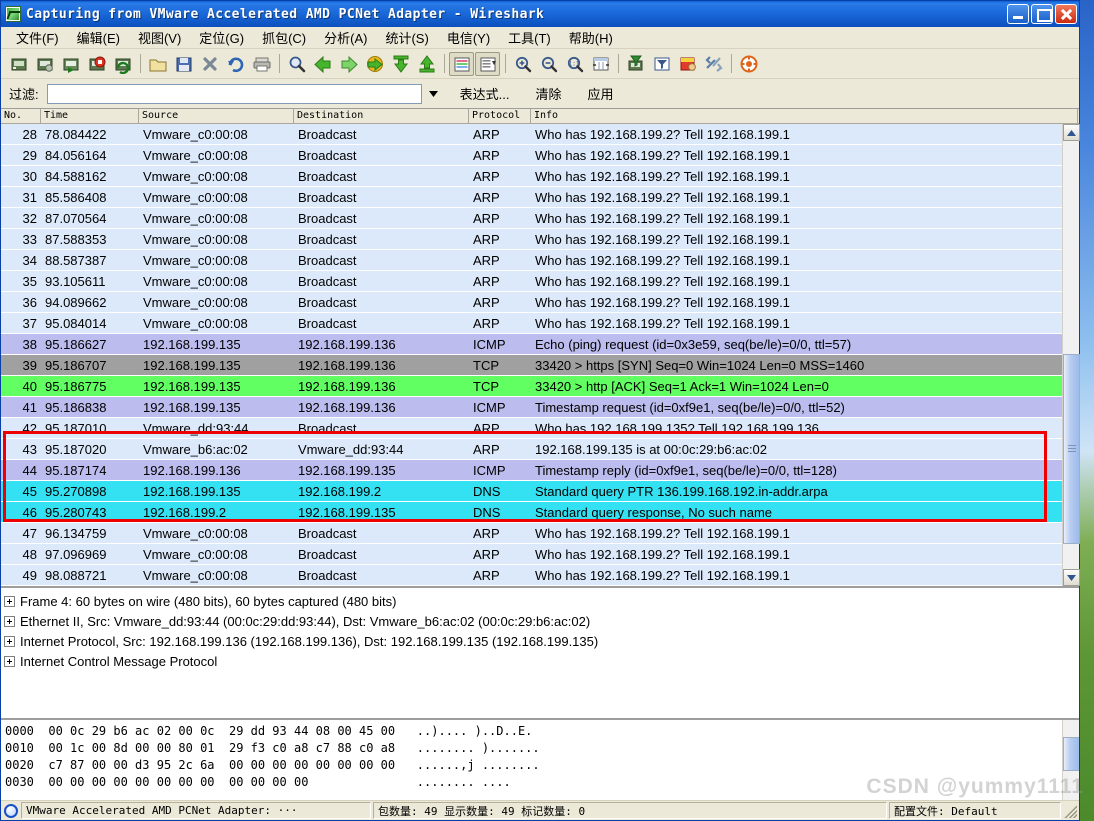 This screenshot has width=1094, height=821. Describe the element at coordinates (209, 64) in the screenshot. I see `close-file-icon` at that location.